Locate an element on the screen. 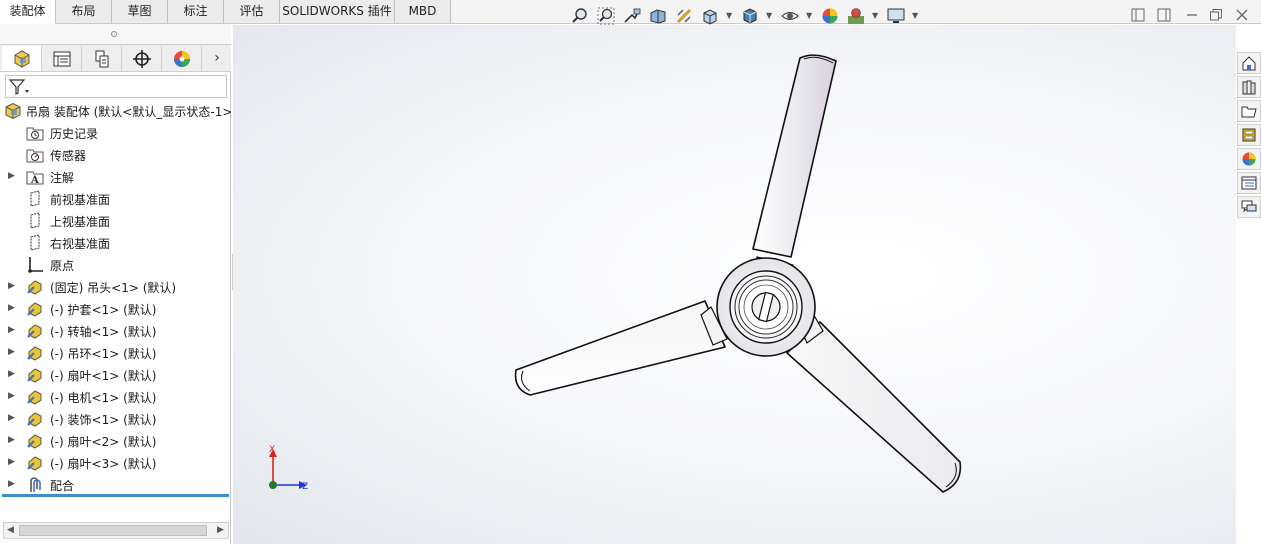 The image size is (1261, 547). scroll-left-icon: ◀ is located at coordinates (10, 530).